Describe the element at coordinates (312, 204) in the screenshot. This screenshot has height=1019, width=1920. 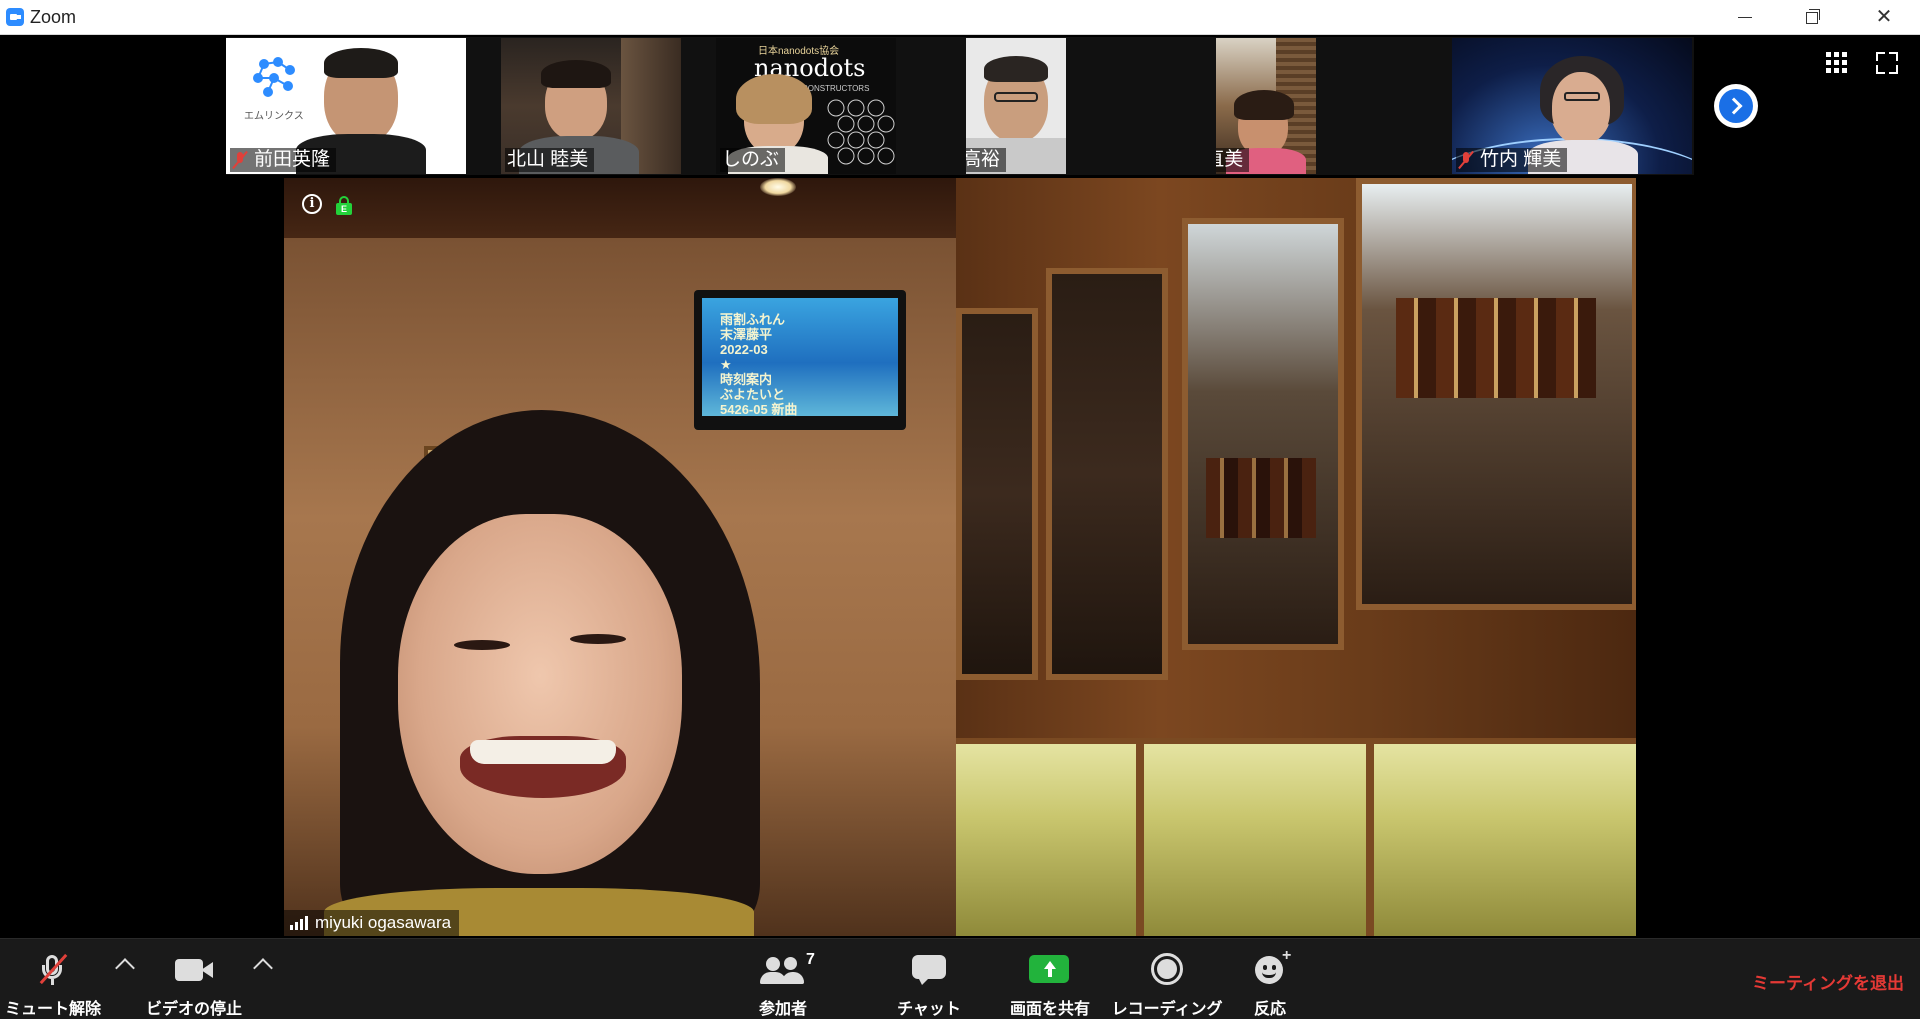
I see `info-icon: i` at that location.